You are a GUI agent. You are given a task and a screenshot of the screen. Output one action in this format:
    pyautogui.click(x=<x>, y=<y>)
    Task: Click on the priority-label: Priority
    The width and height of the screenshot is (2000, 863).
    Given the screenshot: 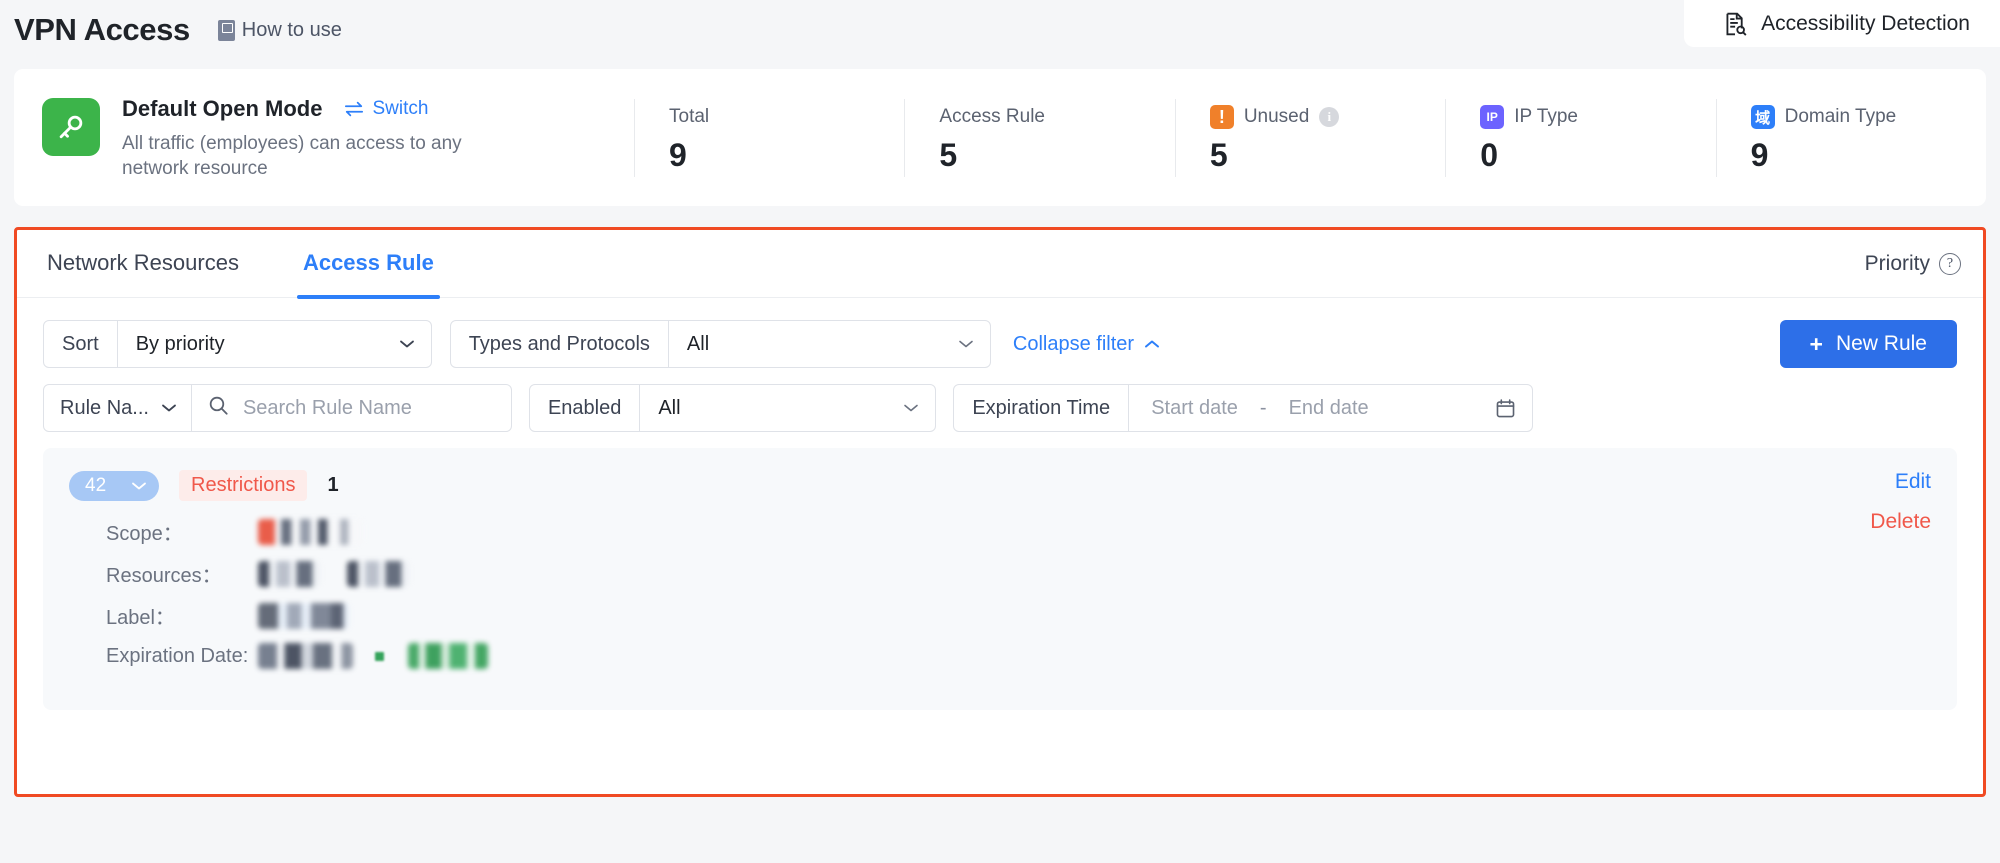 What is the action you would take?
    pyautogui.click(x=1897, y=263)
    